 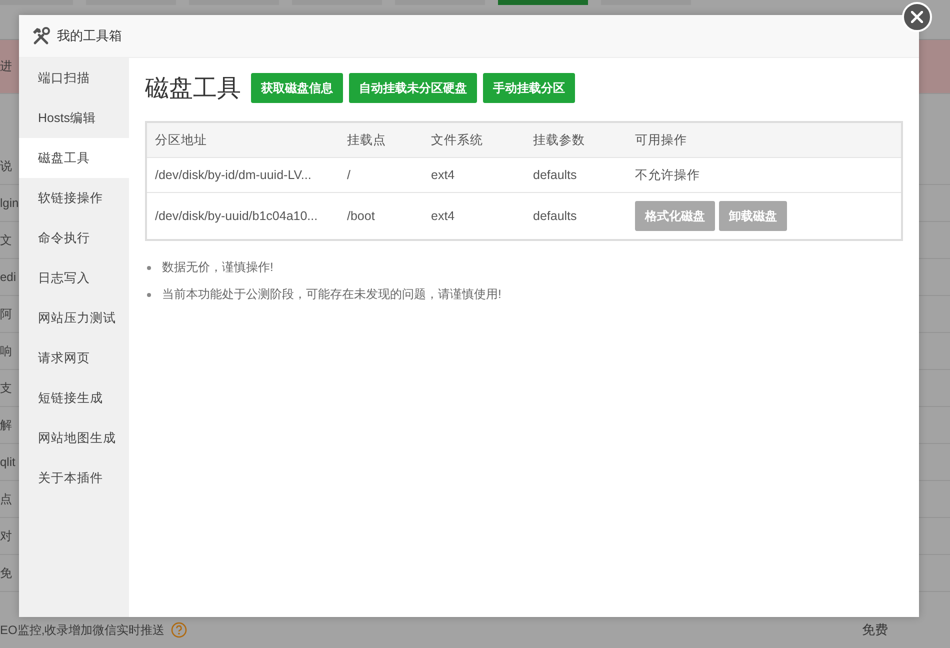 What do you see at coordinates (74, 158) in the screenshot?
I see `sidebar-item: 磁盘工具` at bounding box center [74, 158].